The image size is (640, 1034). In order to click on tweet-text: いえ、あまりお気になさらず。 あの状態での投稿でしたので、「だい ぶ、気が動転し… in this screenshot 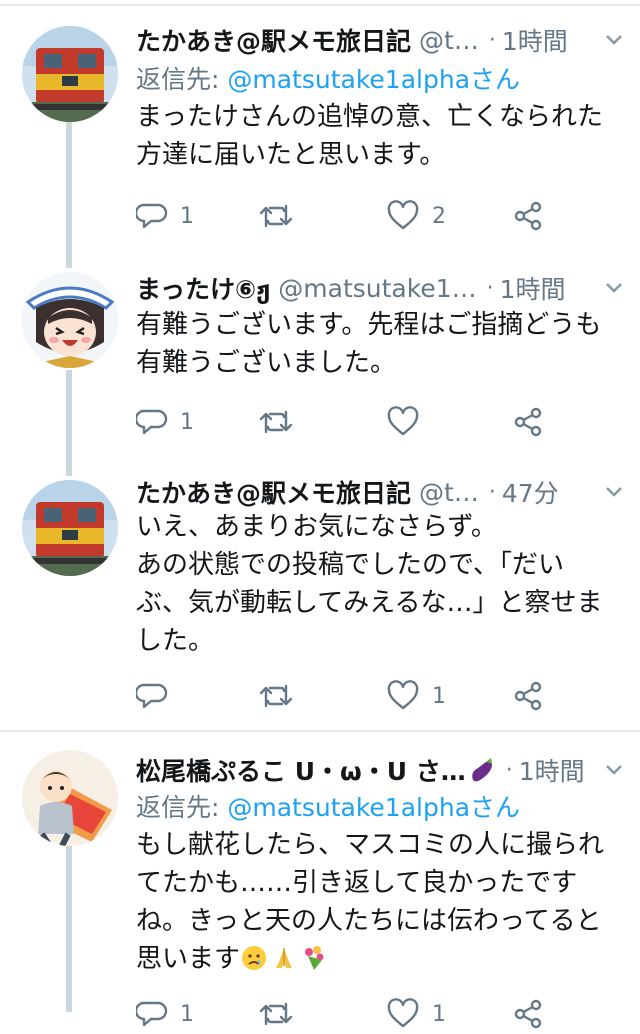, I will do `click(369, 584)`.